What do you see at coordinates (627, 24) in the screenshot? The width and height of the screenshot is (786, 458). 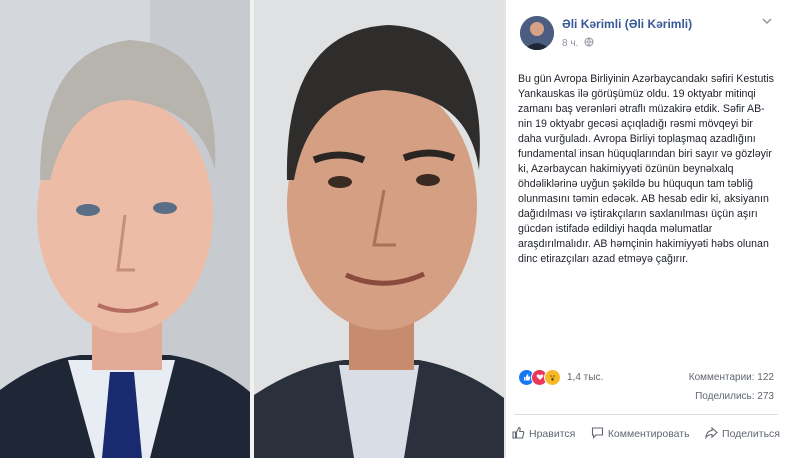 I see `author-name: Əli Kərimli (Əli Kərimli)` at bounding box center [627, 24].